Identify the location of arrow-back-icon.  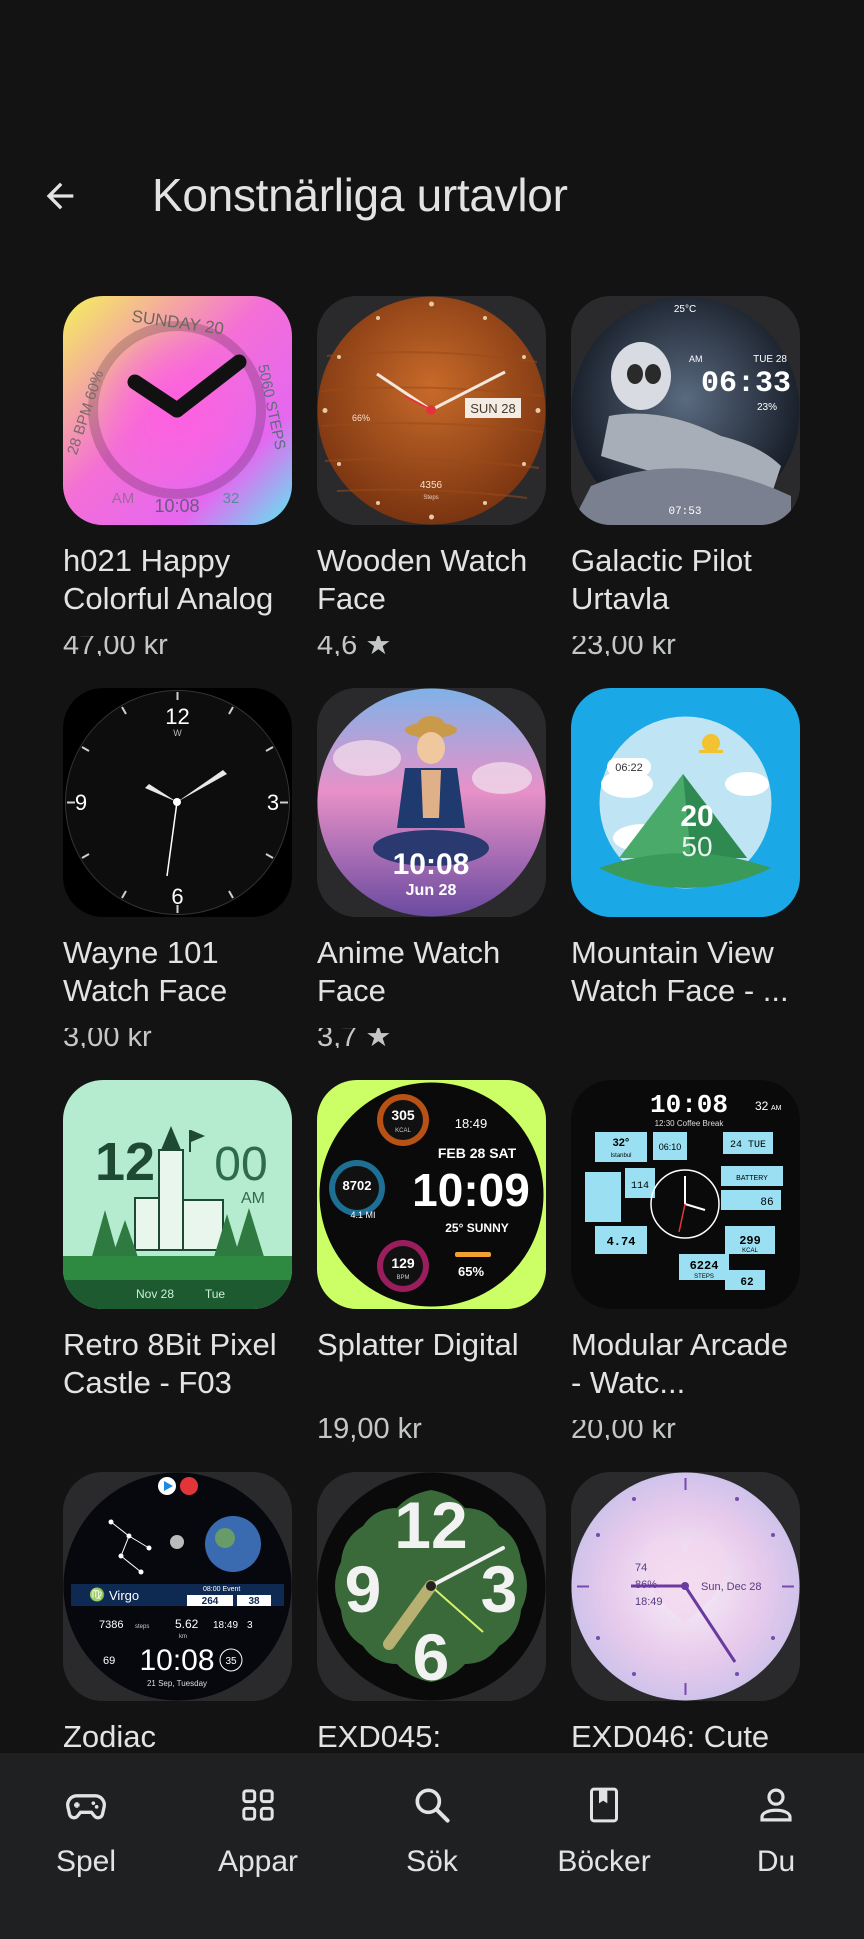
(60, 196).